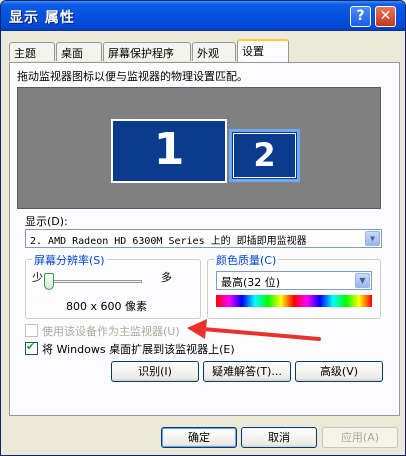  What do you see at coordinates (261, 334) in the screenshot?
I see `arrow-shaft` at bounding box center [261, 334].